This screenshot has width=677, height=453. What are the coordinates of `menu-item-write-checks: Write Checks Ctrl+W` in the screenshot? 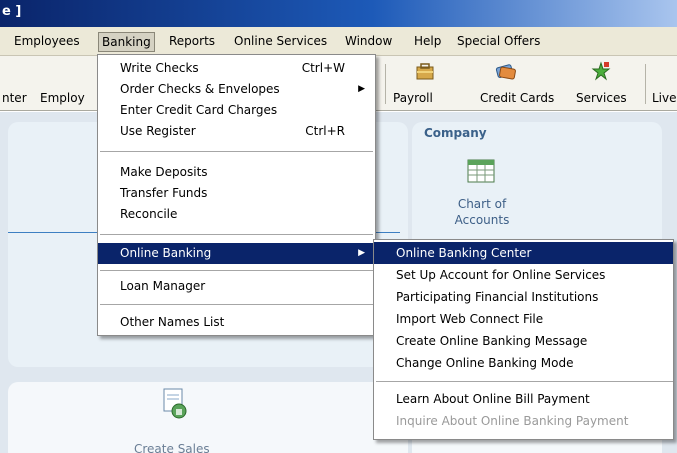 It's located at (236, 68).